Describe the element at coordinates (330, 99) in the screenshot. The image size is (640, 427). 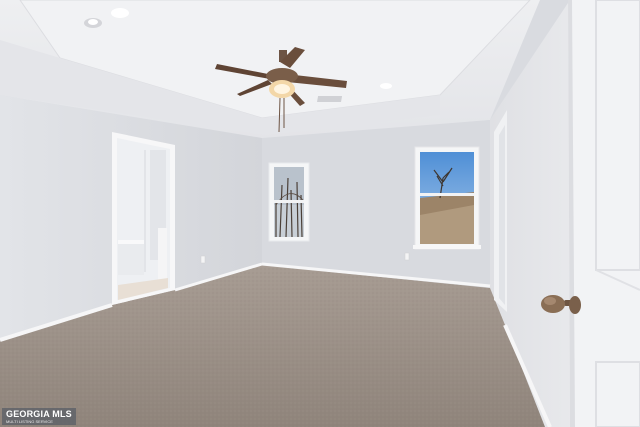
I see `ceiling-vent` at that location.